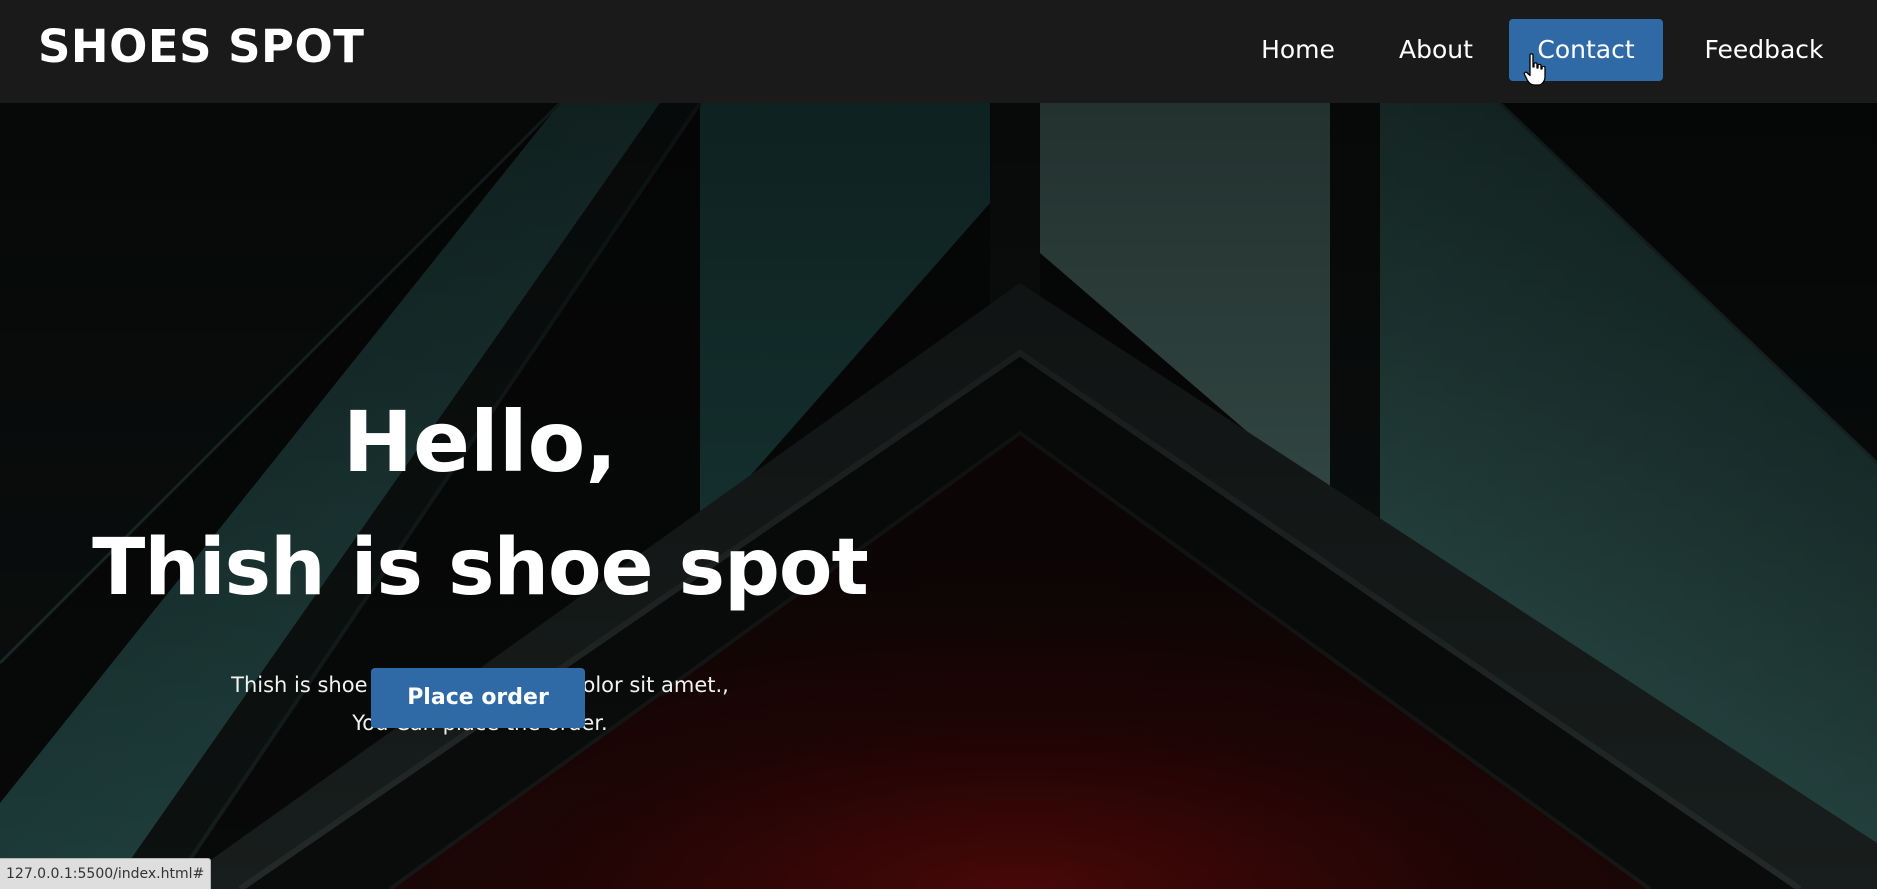  I want to click on nav-home-link: Home, so click(1298, 50).